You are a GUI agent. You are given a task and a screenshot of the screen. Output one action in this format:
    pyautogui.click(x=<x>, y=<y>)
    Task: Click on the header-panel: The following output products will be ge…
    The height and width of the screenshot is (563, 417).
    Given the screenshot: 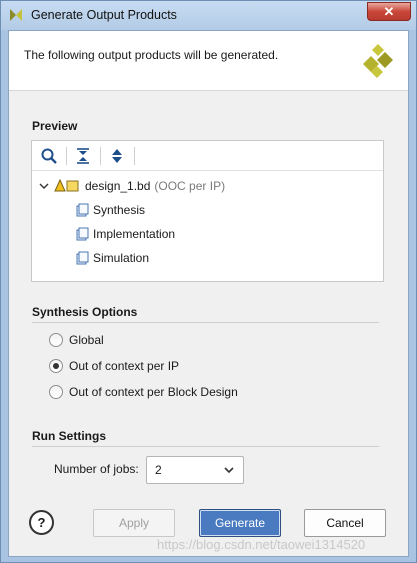 What is the action you would take?
    pyautogui.click(x=208, y=61)
    